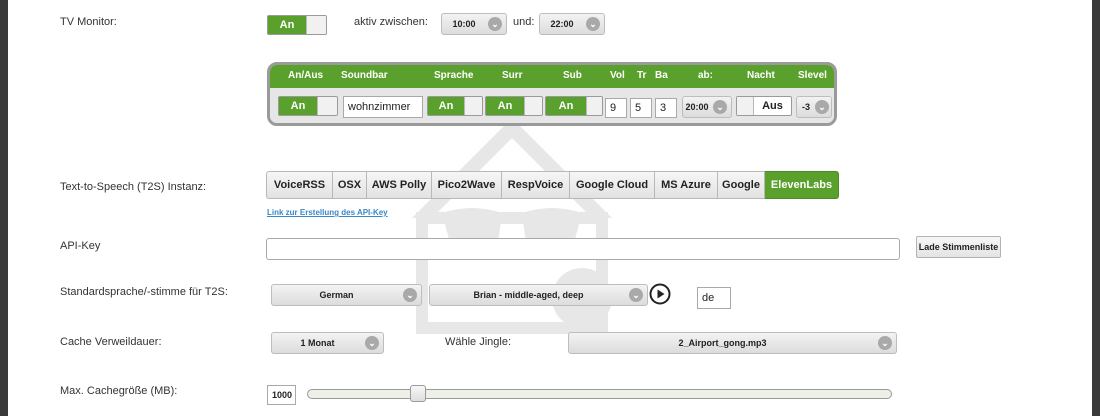 The image size is (1100, 416). Describe the element at coordinates (641, 108) in the screenshot. I see `tr-field: 5` at that location.